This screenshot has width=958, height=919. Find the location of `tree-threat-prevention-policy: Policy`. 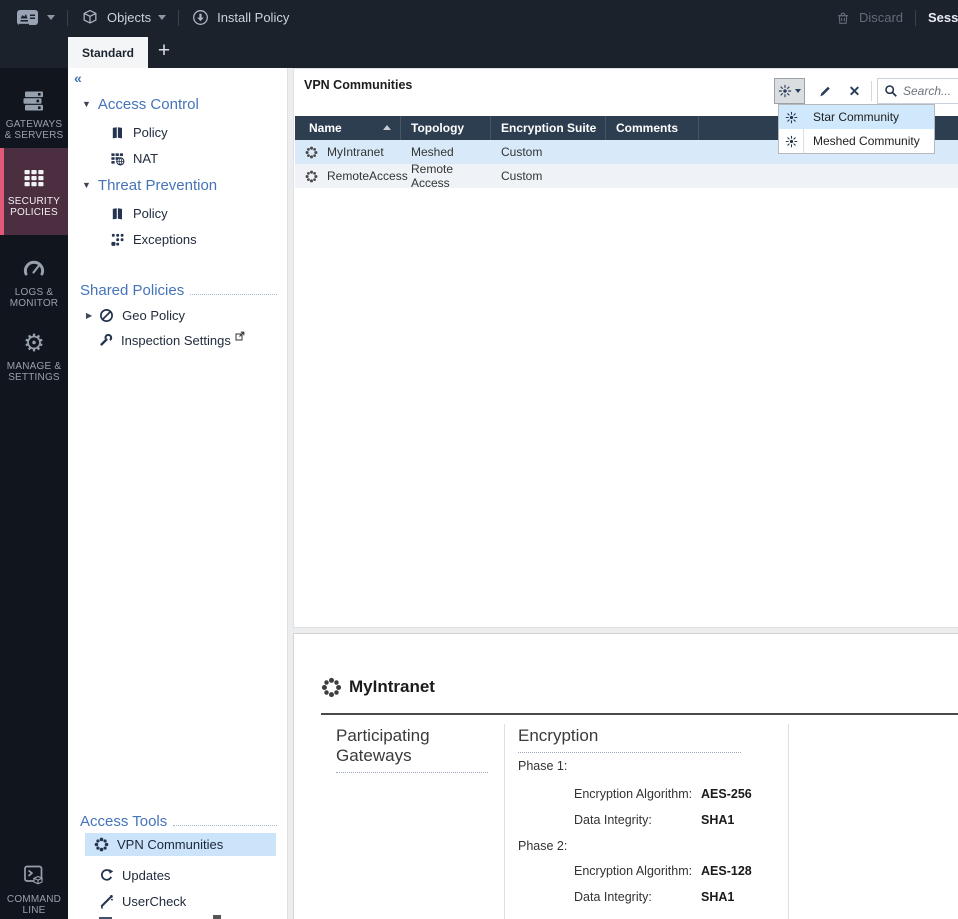

tree-threat-prevention-policy: Policy is located at coordinates (139, 213).